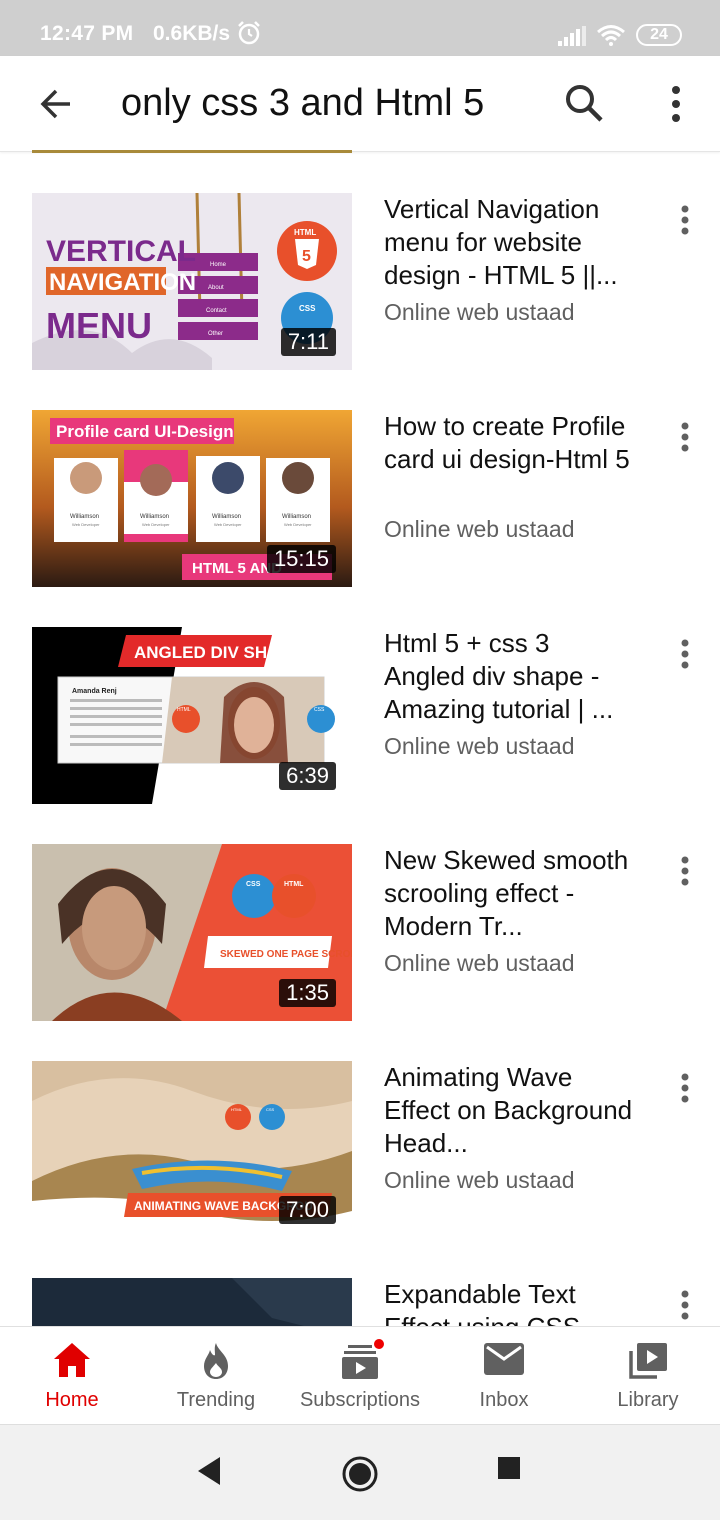  I want to click on nav-trending: Trending, so click(216, 1376).